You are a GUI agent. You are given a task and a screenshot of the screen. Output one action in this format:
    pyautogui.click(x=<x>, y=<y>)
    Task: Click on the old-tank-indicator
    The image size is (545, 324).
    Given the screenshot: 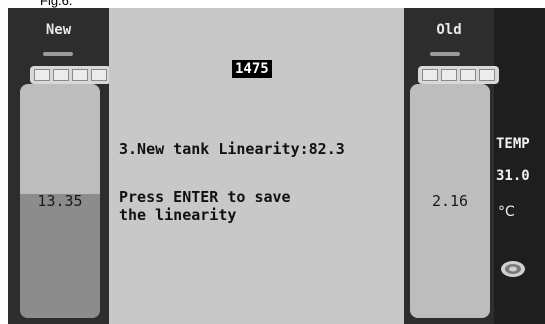 What is the action you would take?
    pyautogui.click(x=445, y=54)
    